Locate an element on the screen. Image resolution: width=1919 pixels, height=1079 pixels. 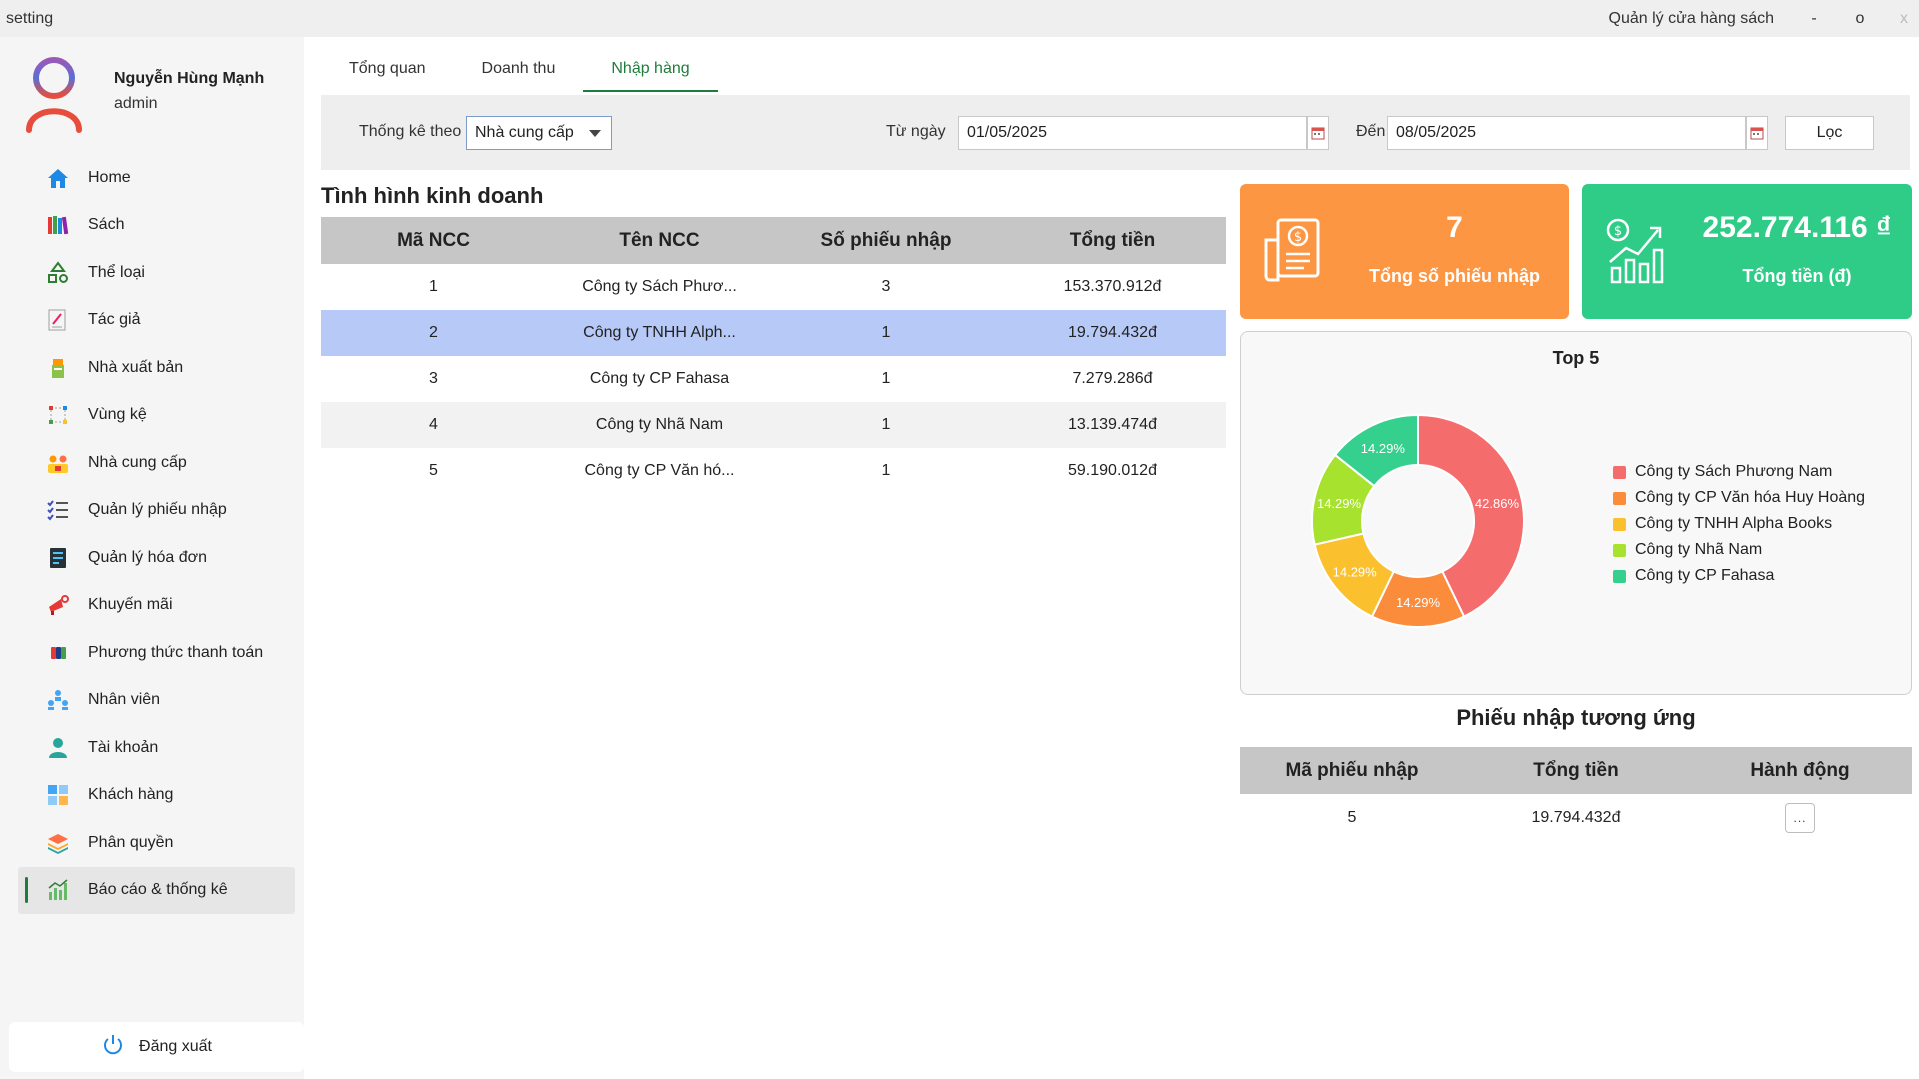
legend-label: Công ty TNHH Alpha Books is located at coordinates (1734, 523).